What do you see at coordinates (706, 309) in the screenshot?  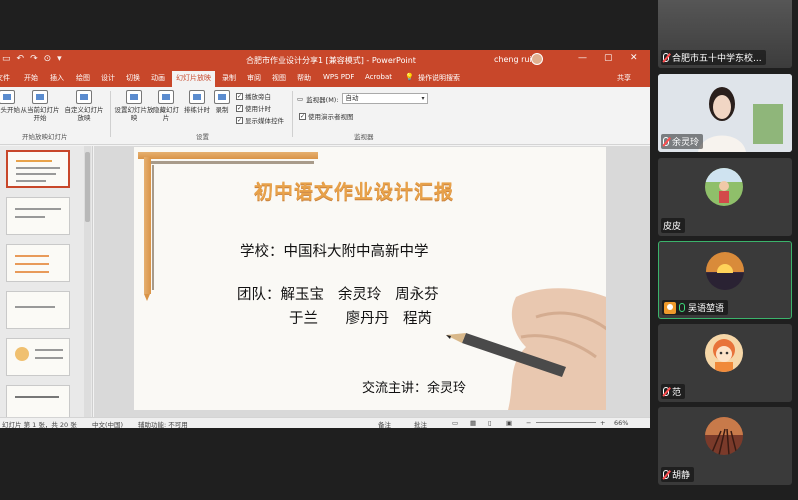 I see `participant-name: 吴语堃语` at bounding box center [706, 309].